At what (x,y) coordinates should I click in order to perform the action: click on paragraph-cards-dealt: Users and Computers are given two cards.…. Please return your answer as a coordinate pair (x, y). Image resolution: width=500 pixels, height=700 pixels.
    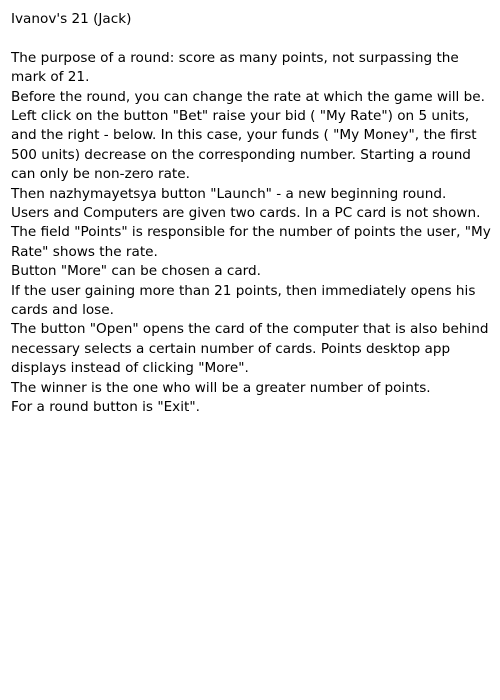
    Looking at the image, I should click on (246, 213).